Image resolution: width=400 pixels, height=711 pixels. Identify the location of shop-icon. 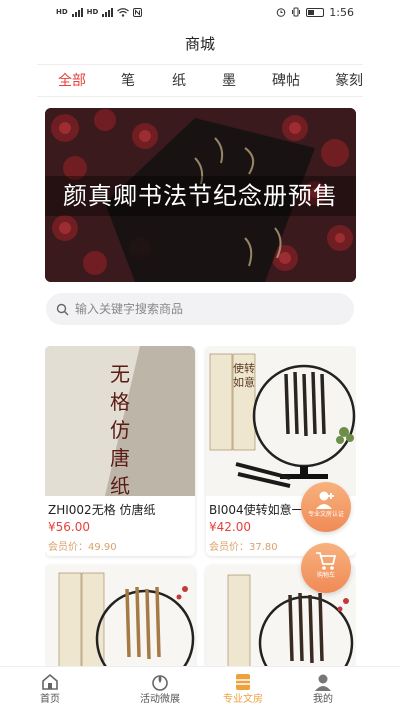
(243, 682).